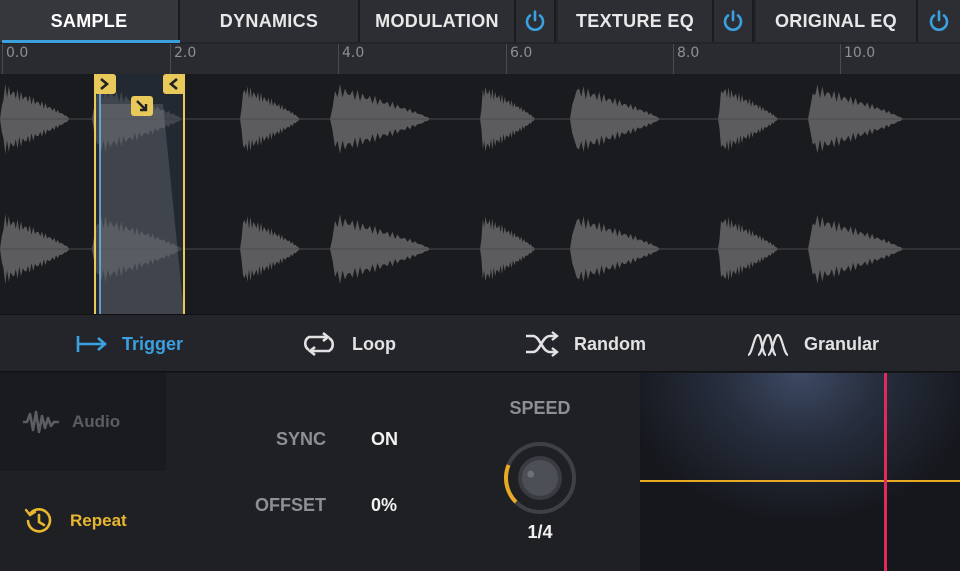 This screenshot has width=960, height=571. Describe the element at coordinates (153, 343) in the screenshot. I see `mode-label: Trigger` at that location.